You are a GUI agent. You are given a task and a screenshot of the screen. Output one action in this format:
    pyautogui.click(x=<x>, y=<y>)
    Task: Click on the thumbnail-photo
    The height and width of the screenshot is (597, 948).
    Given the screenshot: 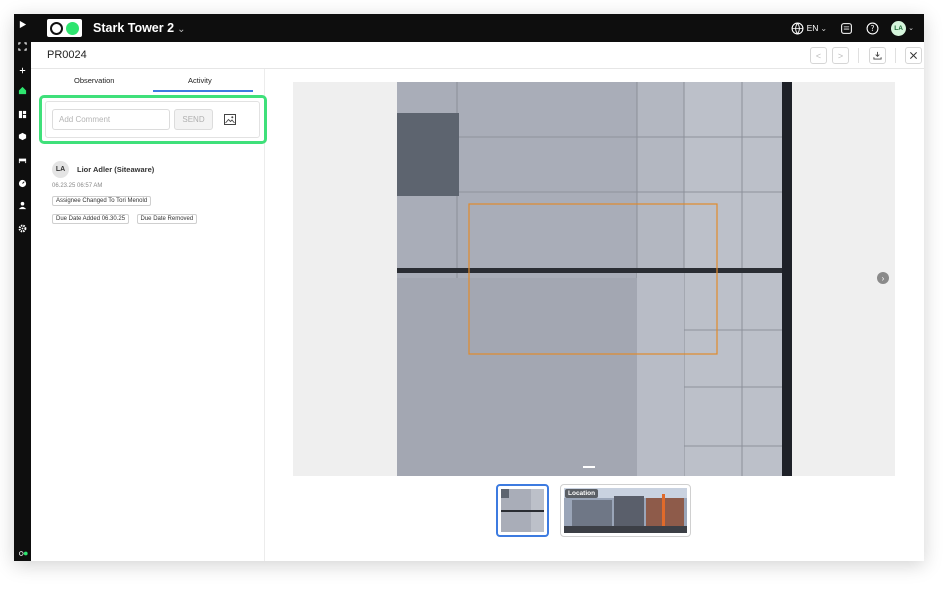 What is the action you would take?
    pyautogui.click(x=522, y=510)
    